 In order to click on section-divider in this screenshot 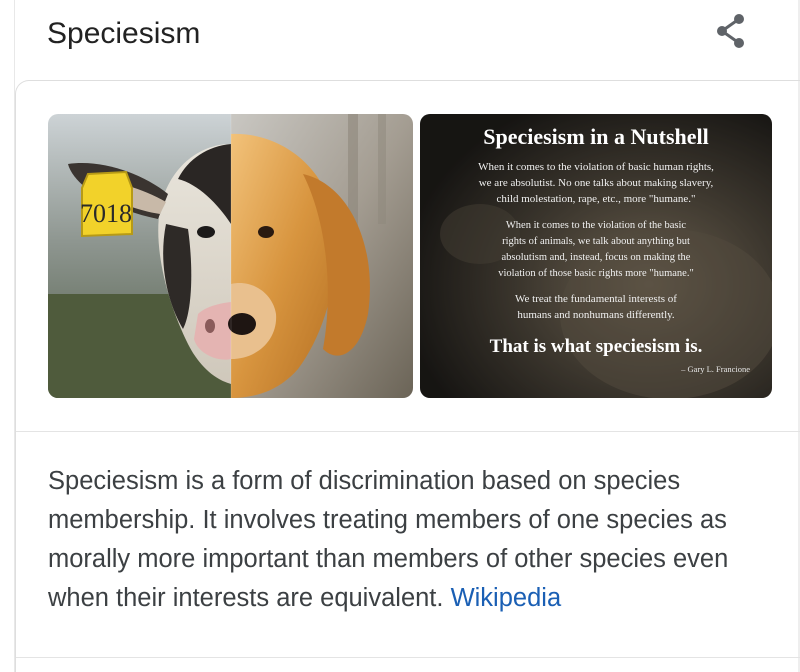, I will do `click(408, 431)`.